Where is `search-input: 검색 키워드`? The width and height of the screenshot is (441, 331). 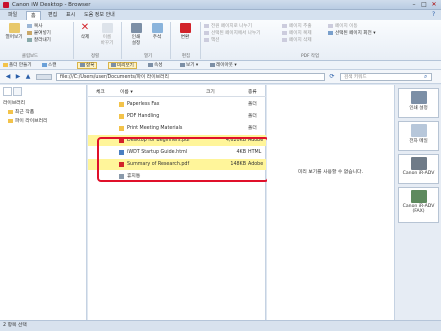 search-input: 검색 키워드 is located at coordinates (386, 77).